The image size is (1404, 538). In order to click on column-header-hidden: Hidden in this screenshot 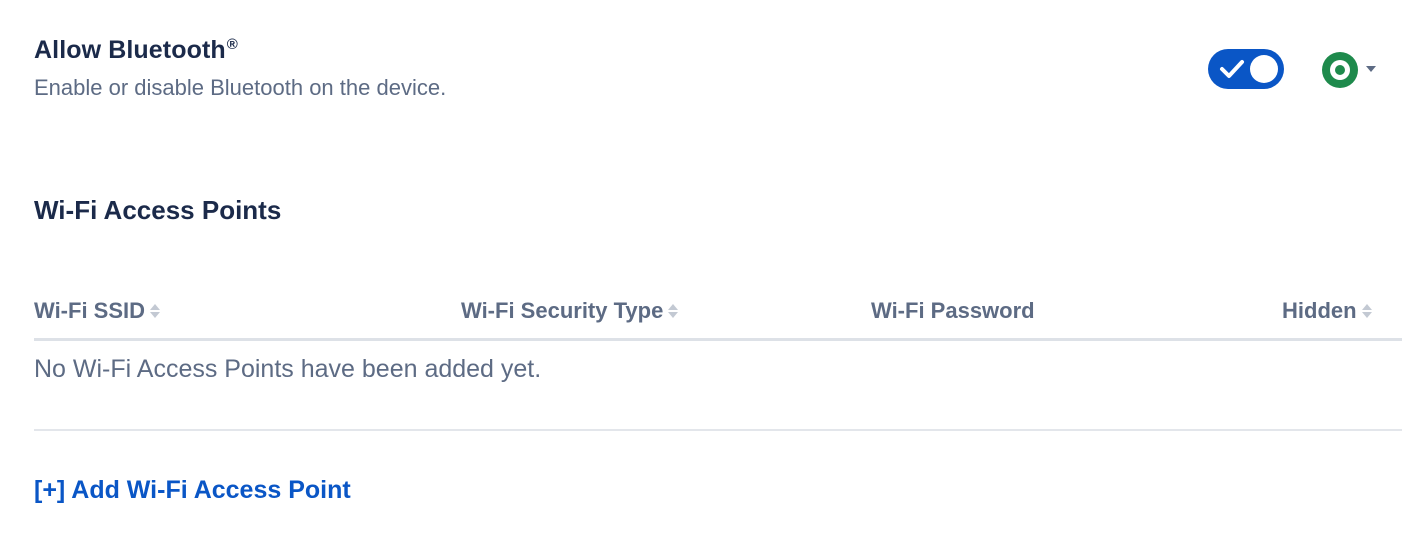, I will do `click(1327, 311)`.